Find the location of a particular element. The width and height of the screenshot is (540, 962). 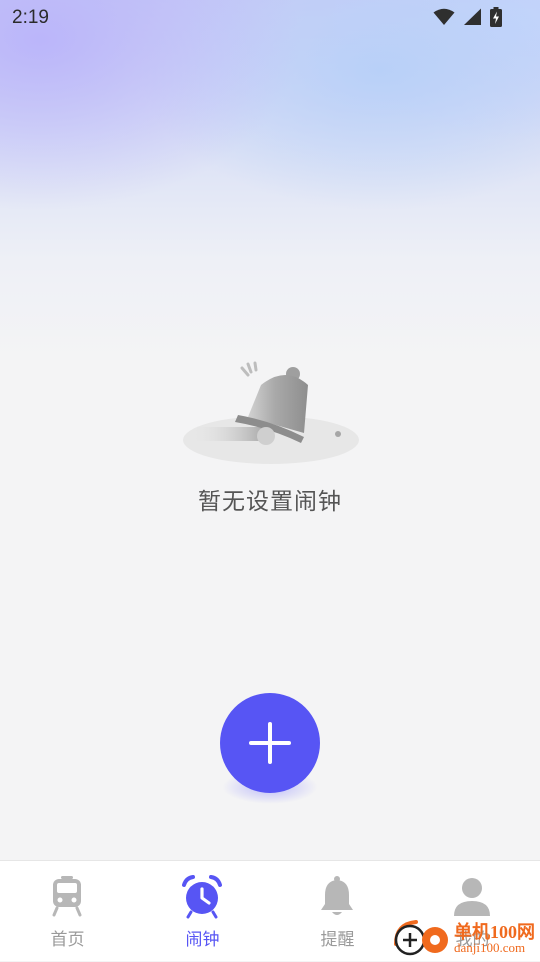

tab-reminder: 提醒 is located at coordinates (337, 911).